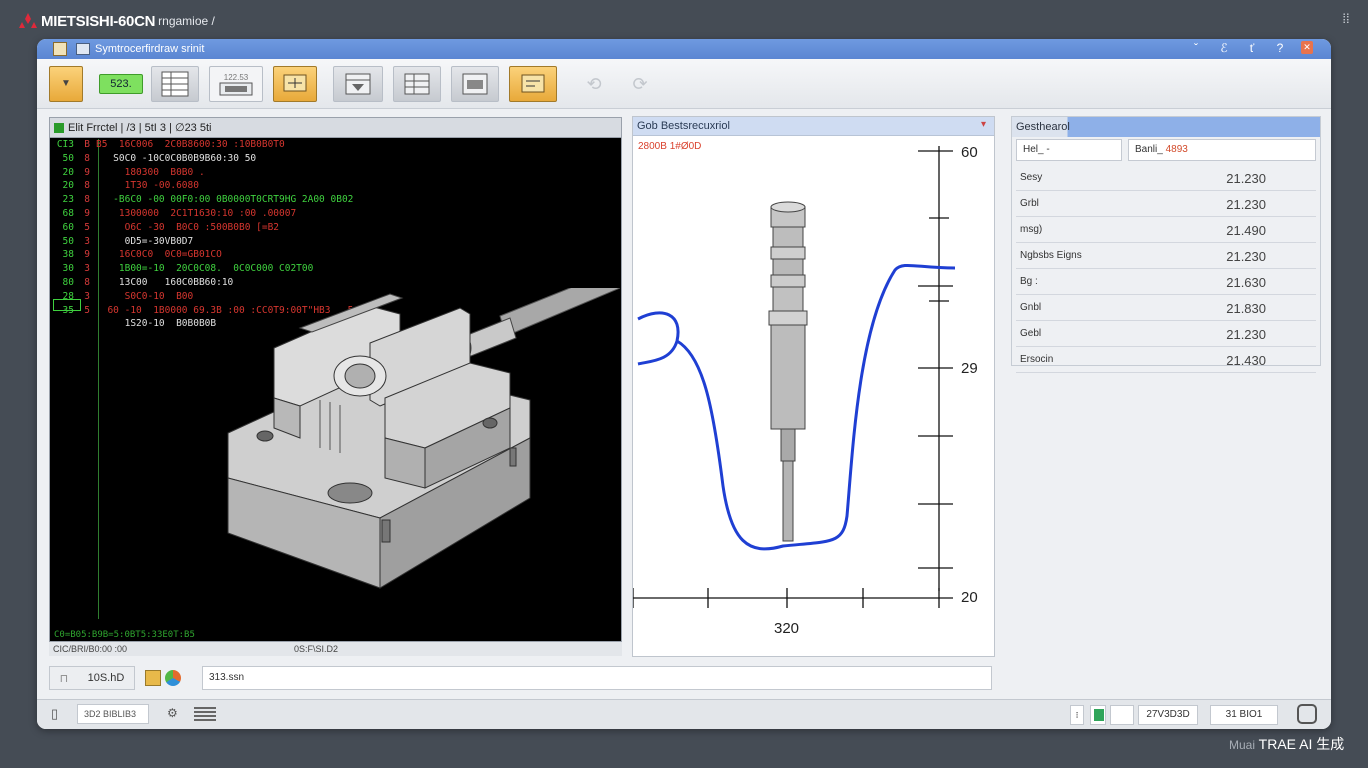 The width and height of the screenshot is (1368, 768). I want to click on parameter-row: Ersocin 21.430, so click(1166, 360).